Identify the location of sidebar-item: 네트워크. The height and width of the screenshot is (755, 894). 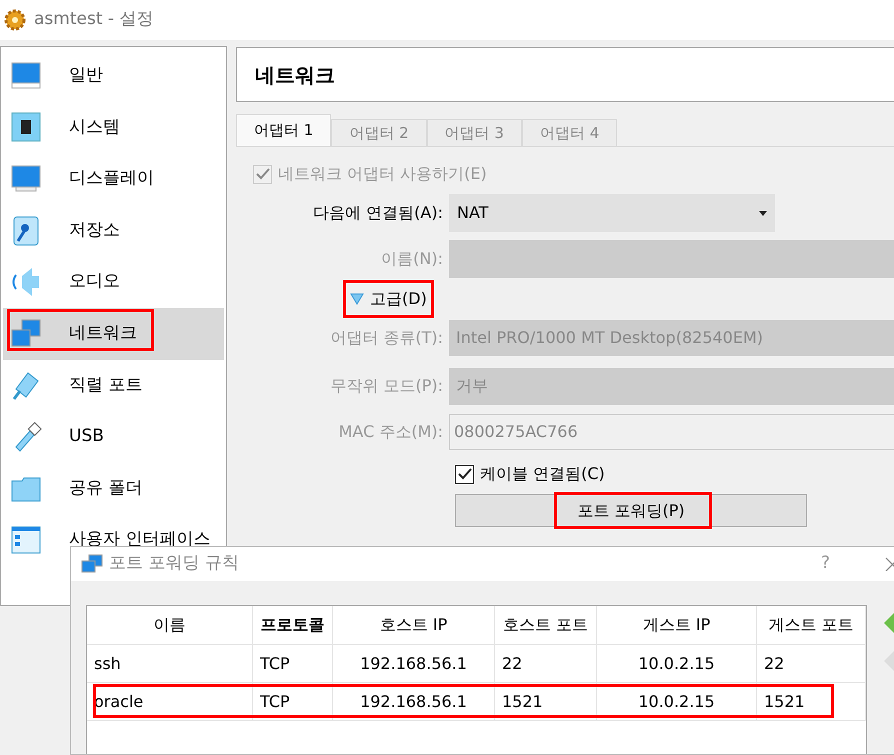
(113, 334).